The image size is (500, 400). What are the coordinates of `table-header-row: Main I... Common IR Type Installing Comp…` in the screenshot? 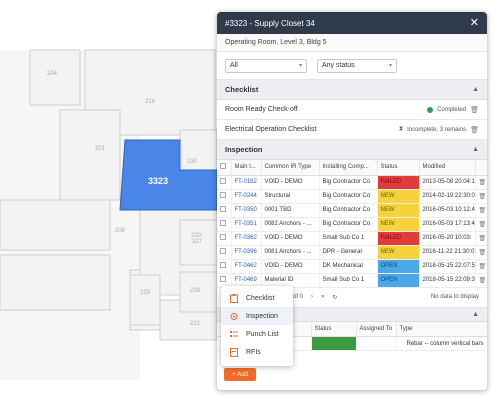 It's located at (352, 168).